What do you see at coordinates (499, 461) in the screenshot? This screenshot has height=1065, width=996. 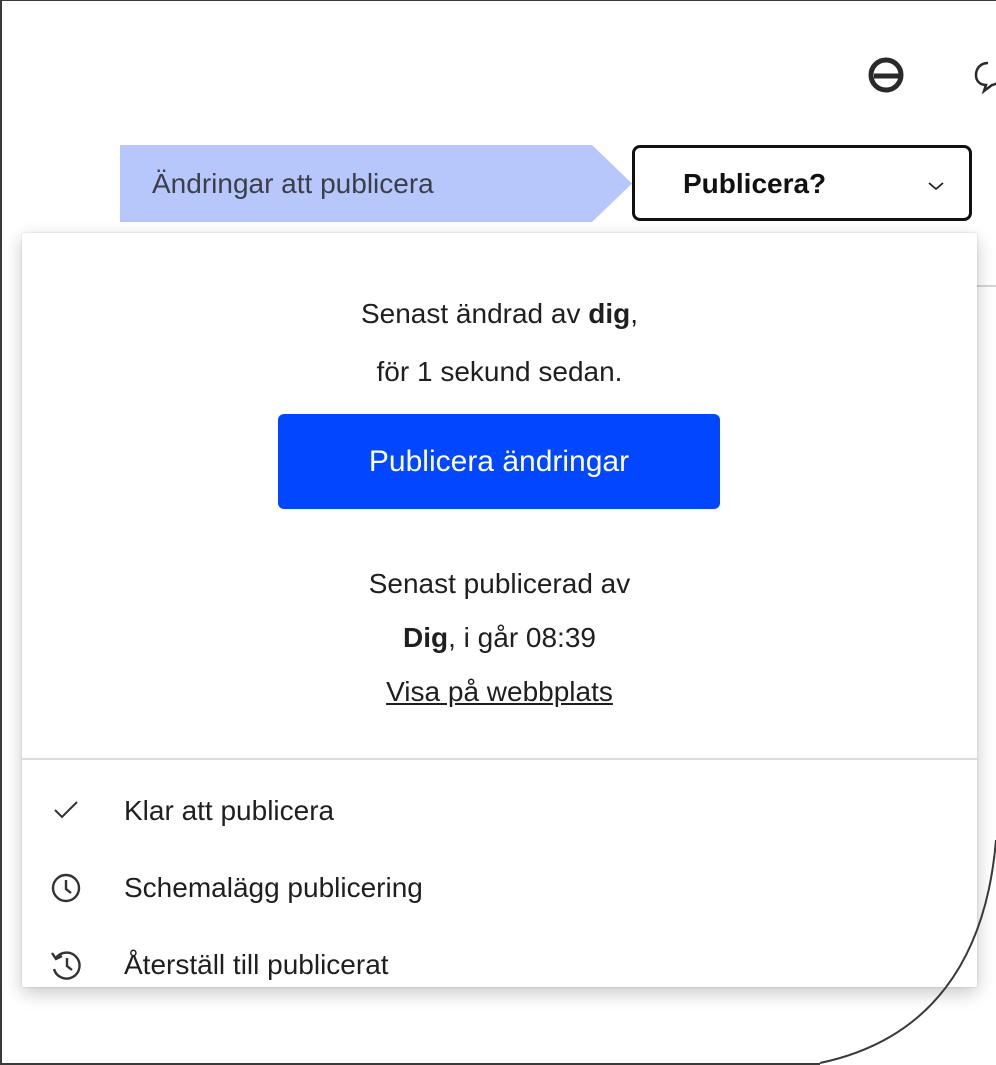 I see `publish-changes-button: Publicera ändringar` at bounding box center [499, 461].